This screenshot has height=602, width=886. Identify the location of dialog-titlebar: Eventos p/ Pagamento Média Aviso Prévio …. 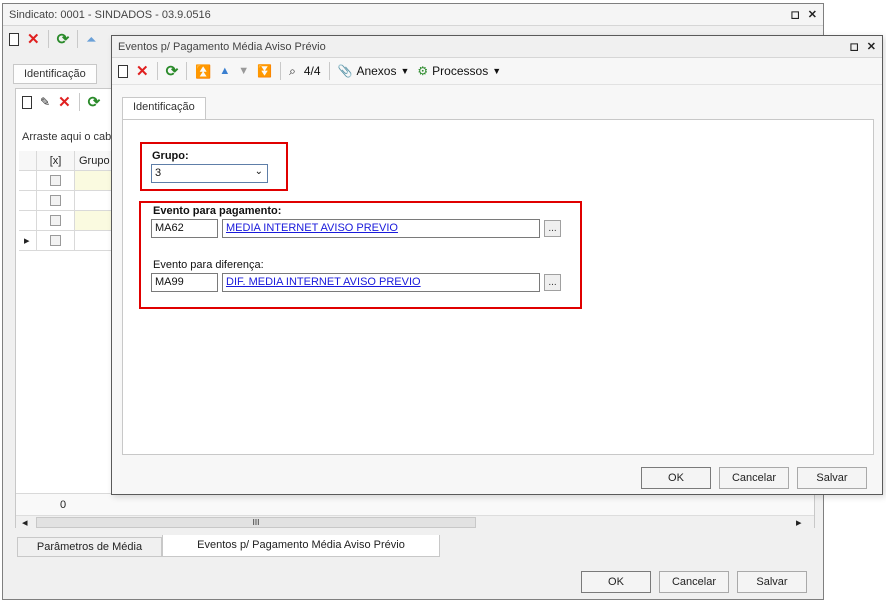
(497, 47).